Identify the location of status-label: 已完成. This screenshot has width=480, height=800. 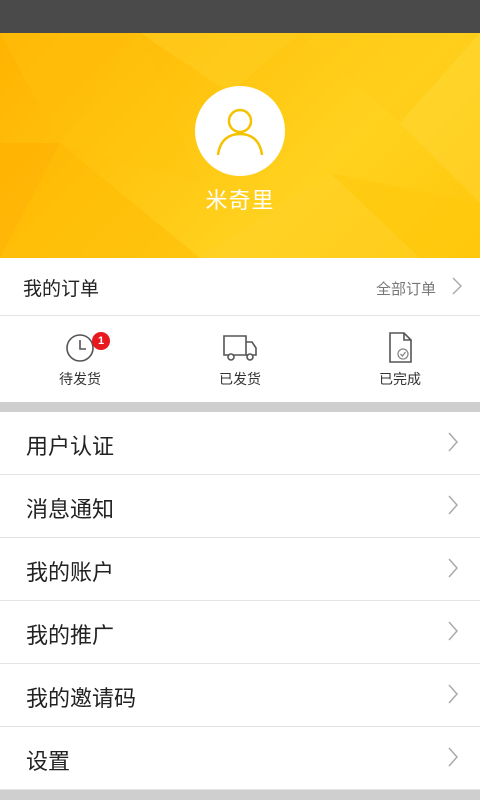
(400, 380).